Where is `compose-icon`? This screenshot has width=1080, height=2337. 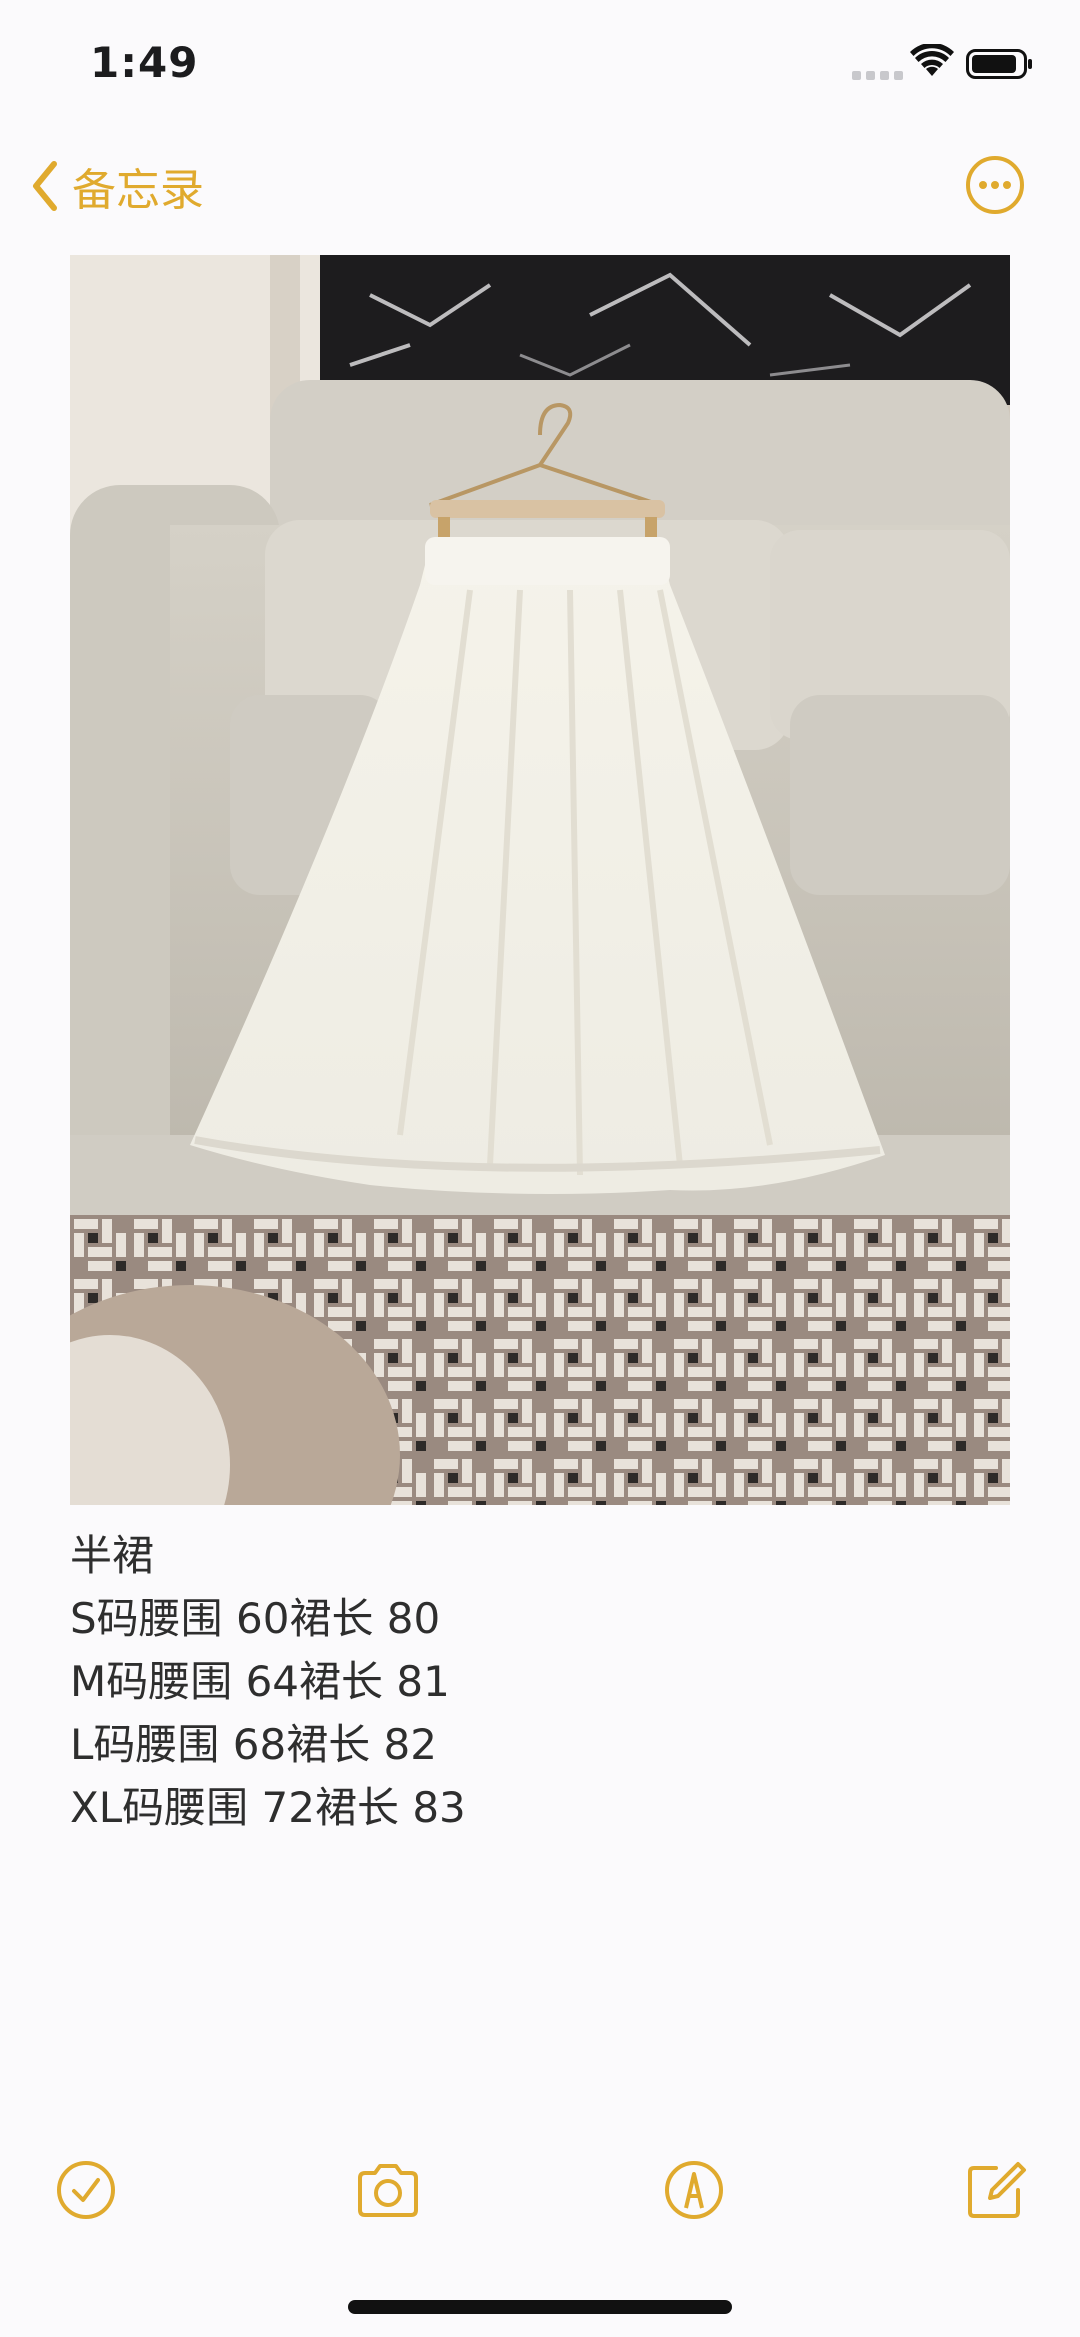
compose-icon is located at coordinates (996, 2190).